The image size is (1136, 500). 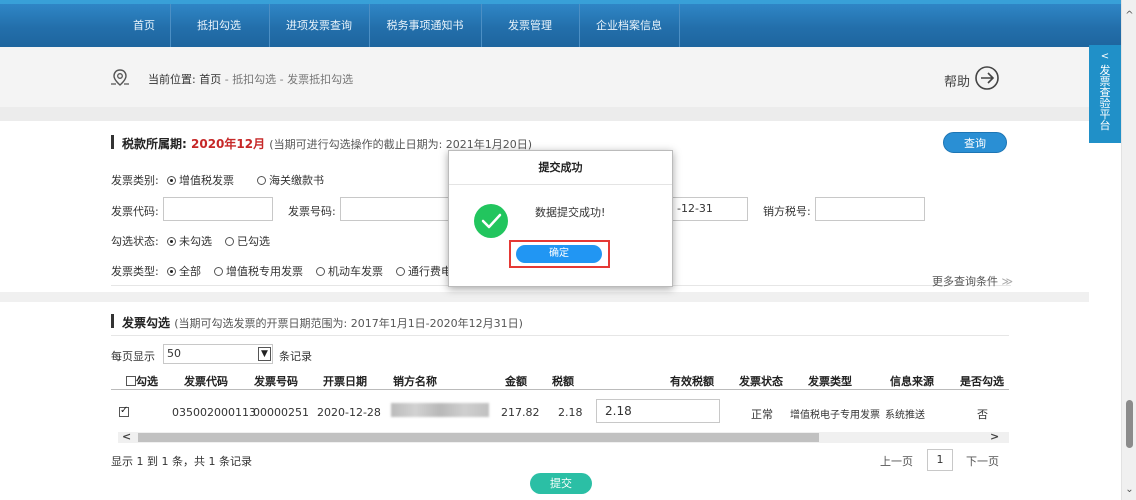 I want to click on radio-label: 机动车发票, so click(x=355, y=271).